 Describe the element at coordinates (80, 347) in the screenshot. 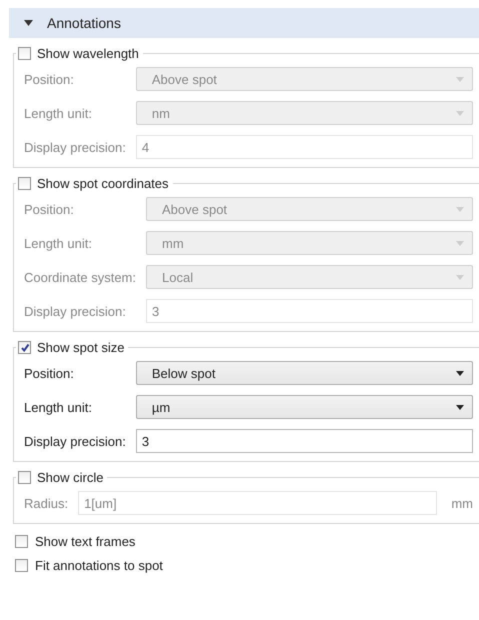

I see `checkbox-label: Show spot size` at that location.